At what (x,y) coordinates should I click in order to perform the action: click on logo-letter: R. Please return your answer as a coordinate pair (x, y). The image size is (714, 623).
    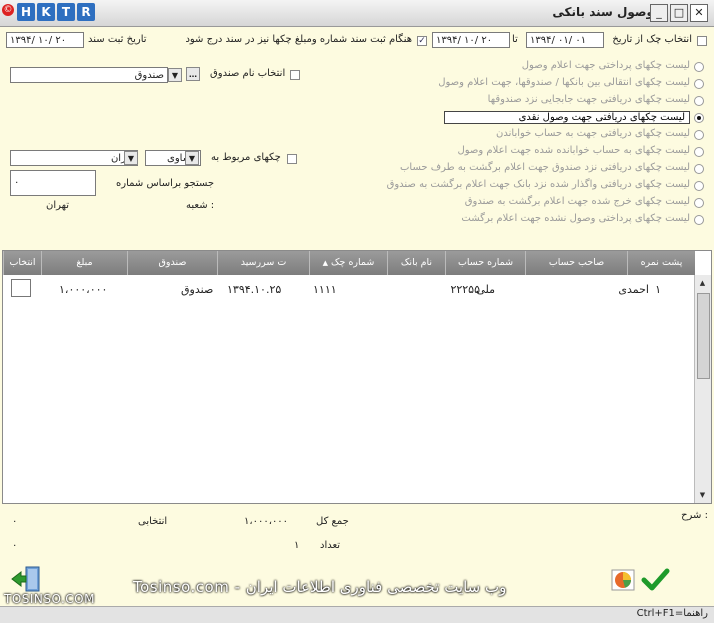
    Looking at the image, I should click on (86, 12).